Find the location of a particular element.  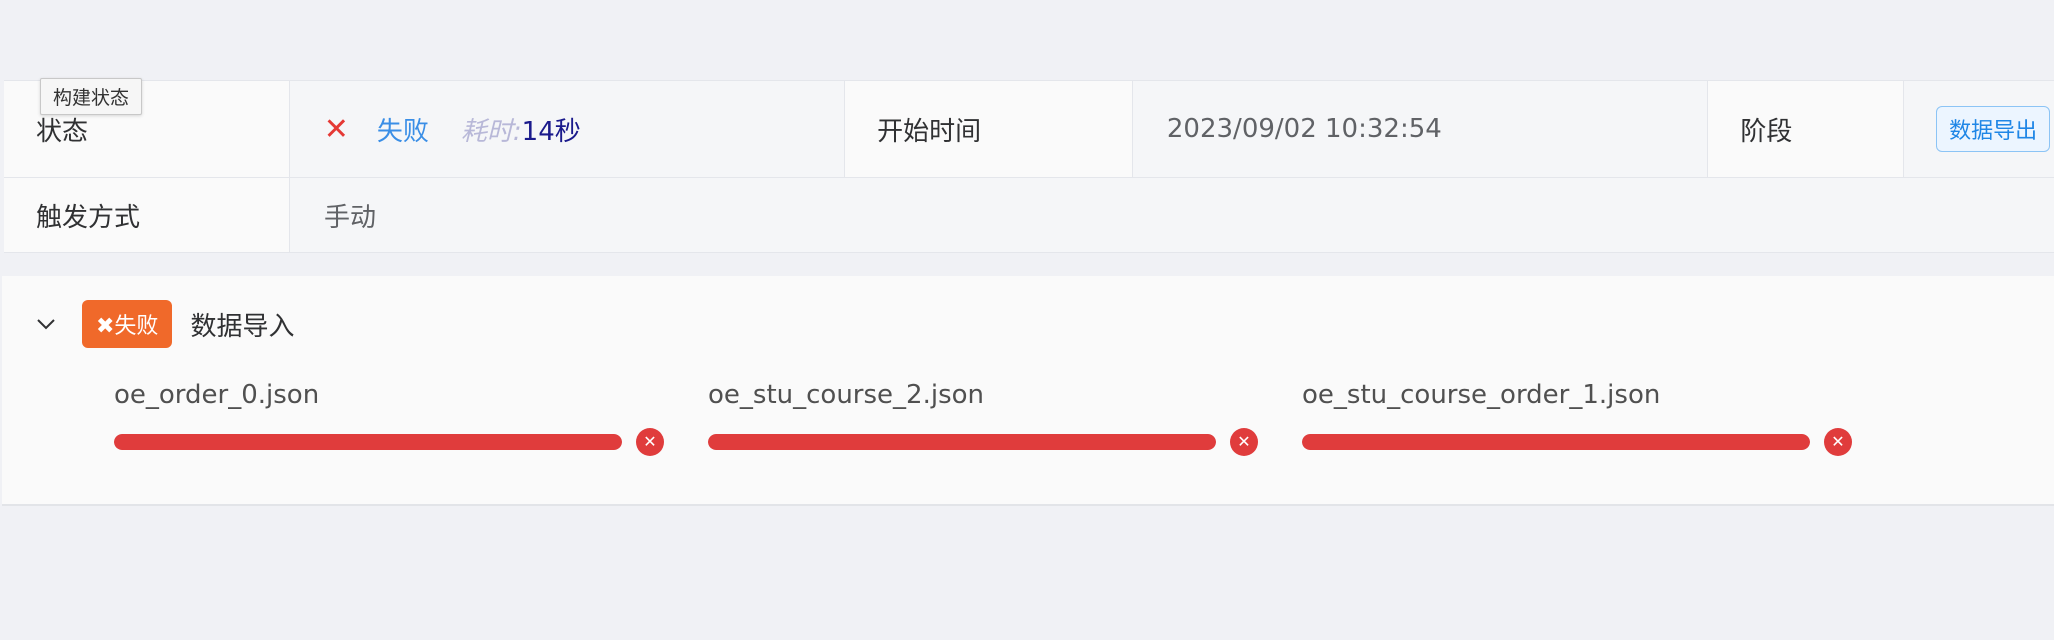

file-item: oe_stu_course_2.json ✕ is located at coordinates (988, 418).